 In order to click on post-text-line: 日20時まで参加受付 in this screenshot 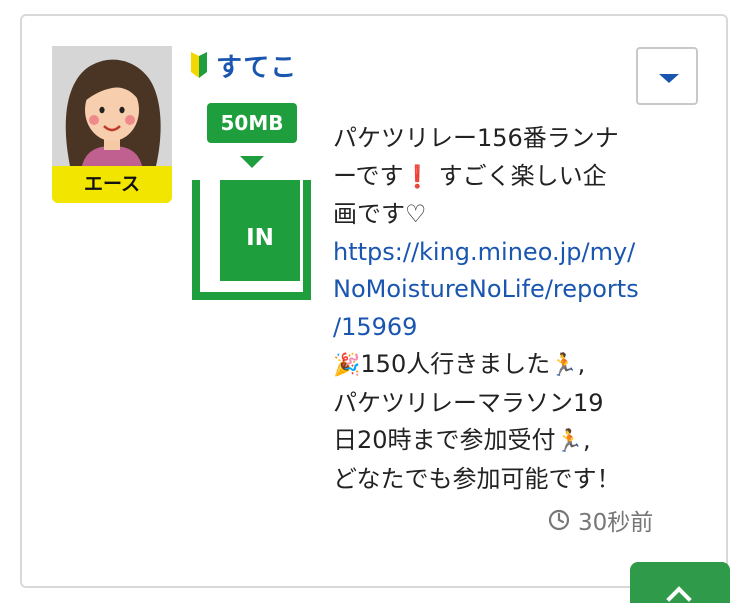, I will do `click(444, 440)`.